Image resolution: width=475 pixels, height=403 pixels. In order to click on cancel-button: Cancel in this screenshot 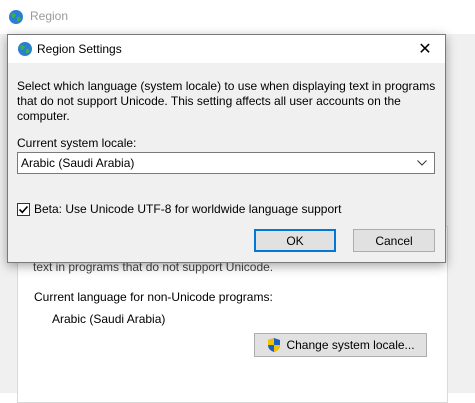, I will do `click(394, 240)`.